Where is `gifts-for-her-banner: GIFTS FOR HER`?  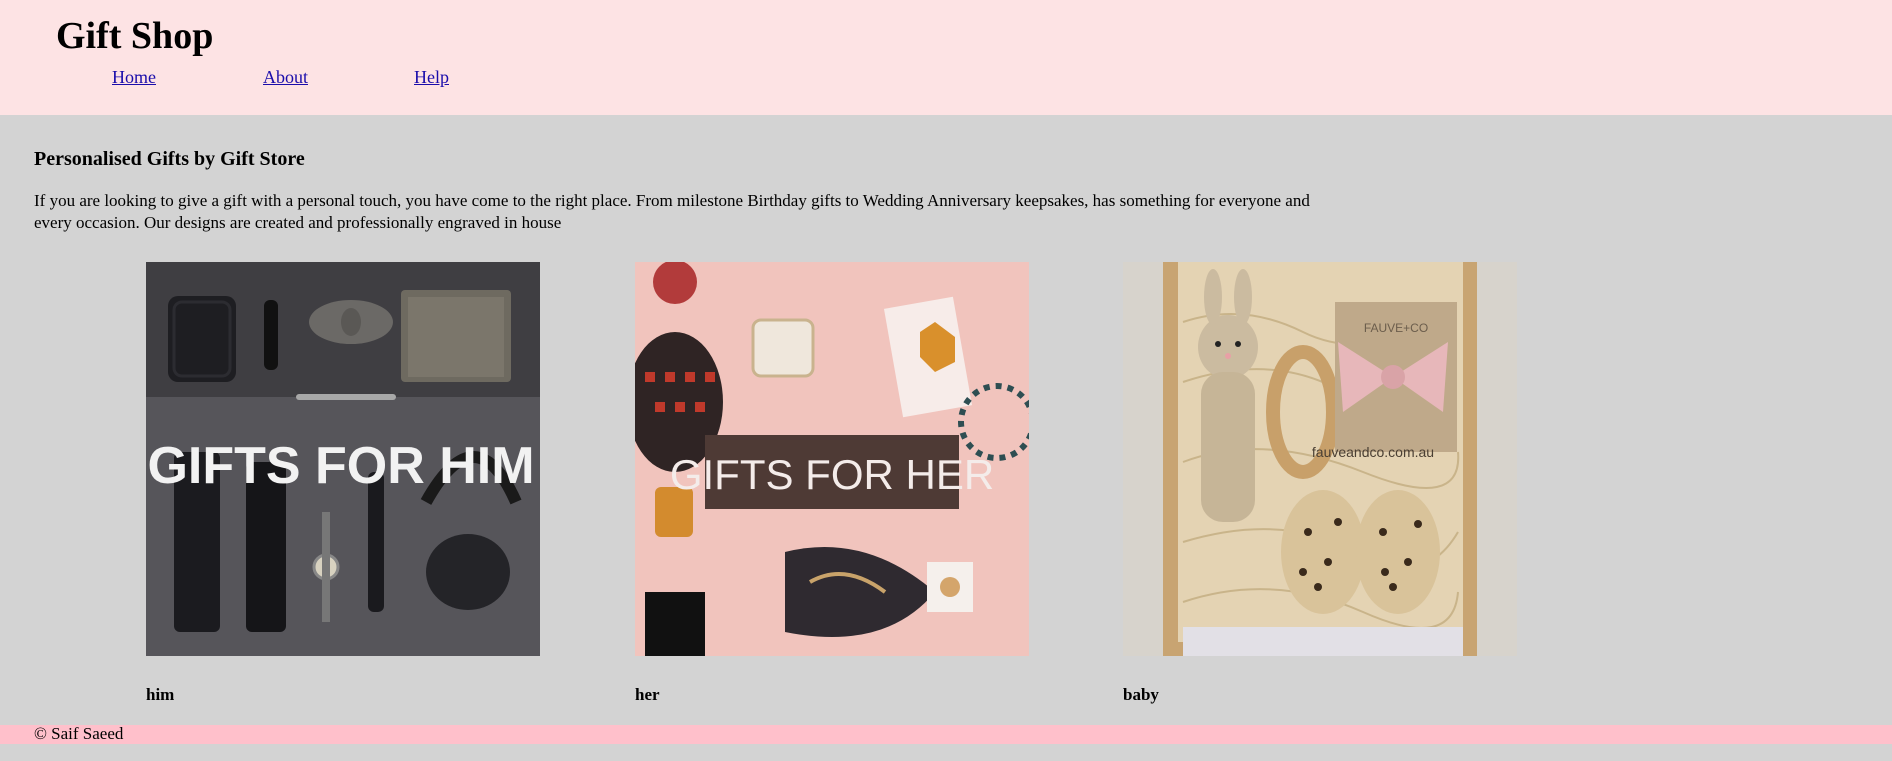
gifts-for-her-banner: GIFTS FOR HER is located at coordinates (832, 474).